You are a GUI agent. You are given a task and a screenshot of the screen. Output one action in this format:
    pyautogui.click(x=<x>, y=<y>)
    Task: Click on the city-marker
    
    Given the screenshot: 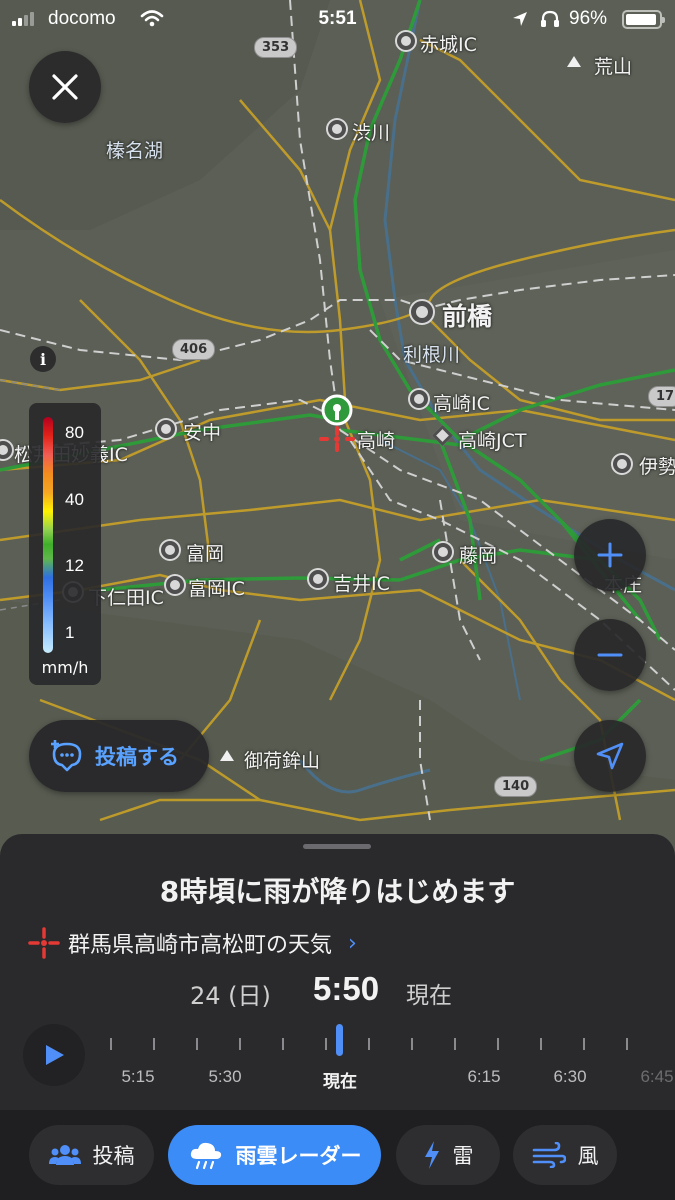 What is the action you would take?
    pyautogui.click(x=422, y=312)
    